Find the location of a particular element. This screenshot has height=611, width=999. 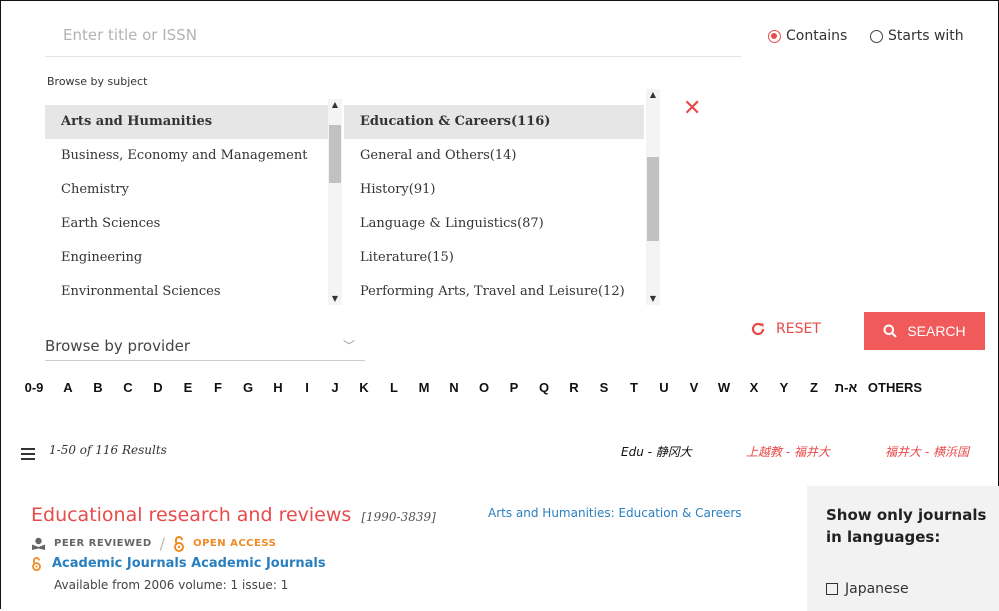

journal-badges: PEER REVIEWED / OPEN ACCESS is located at coordinates (153, 543).